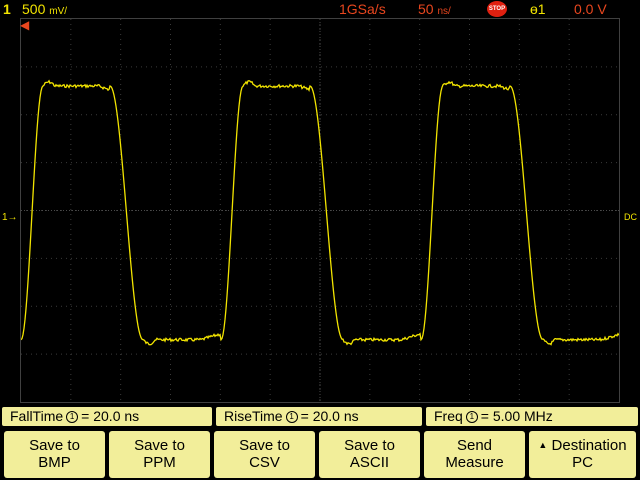  I want to click on trigger-level-icon: DC, so click(630, 217).